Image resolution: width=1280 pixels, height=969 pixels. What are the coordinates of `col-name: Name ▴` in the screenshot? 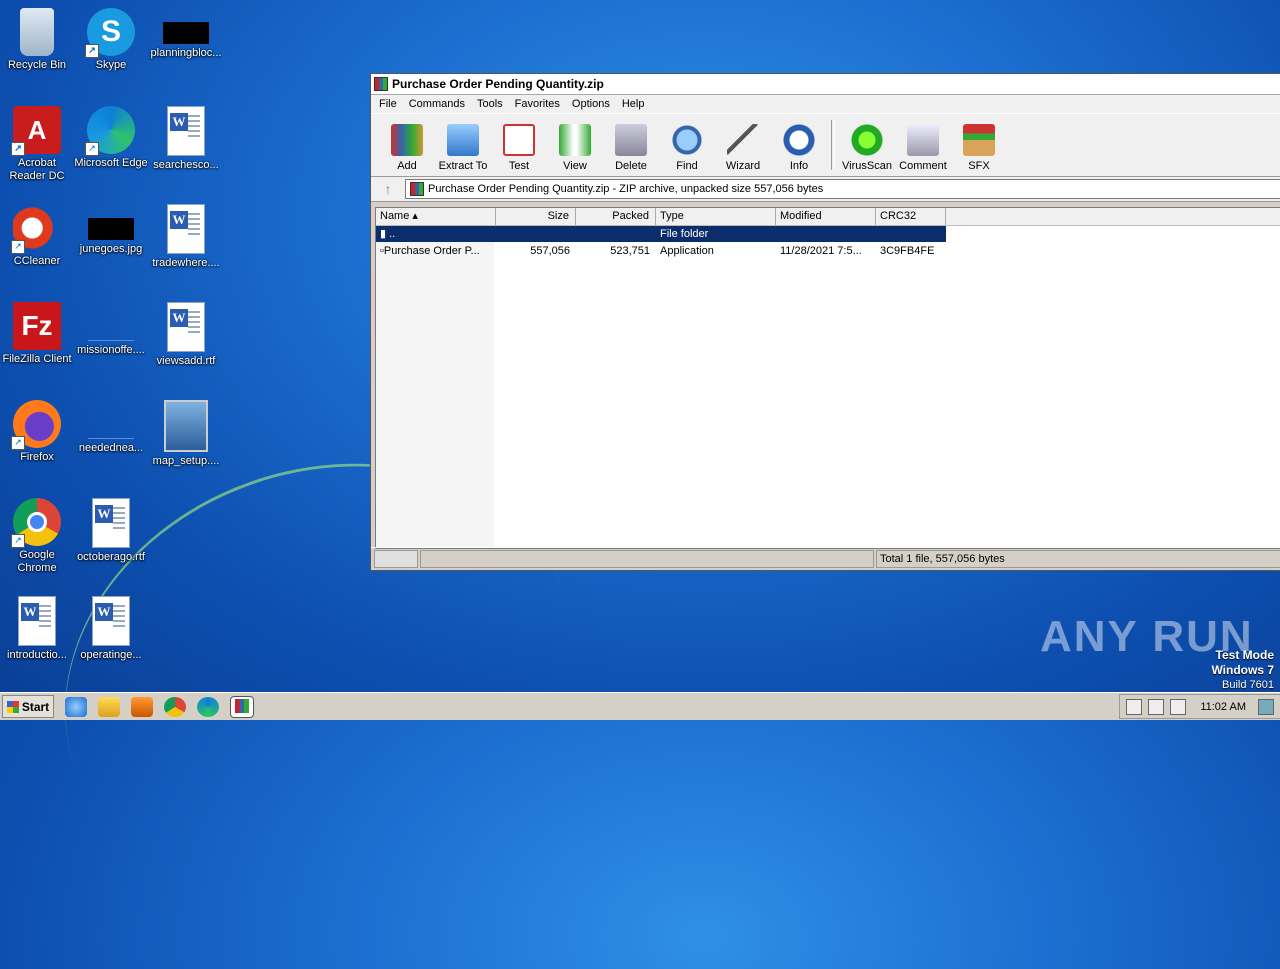 It's located at (436, 216).